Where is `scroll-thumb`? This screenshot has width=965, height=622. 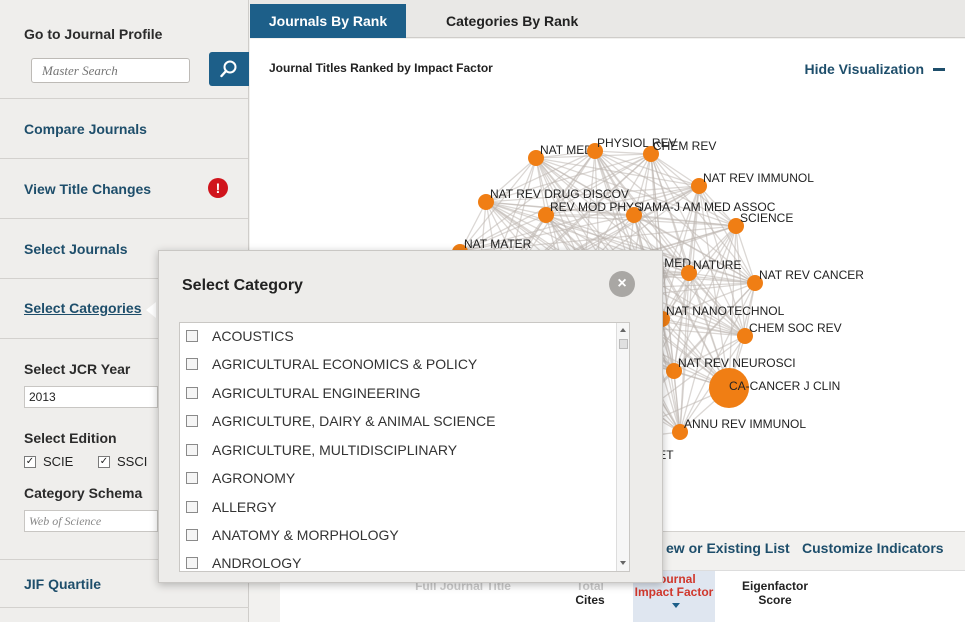 scroll-thumb is located at coordinates (623, 344).